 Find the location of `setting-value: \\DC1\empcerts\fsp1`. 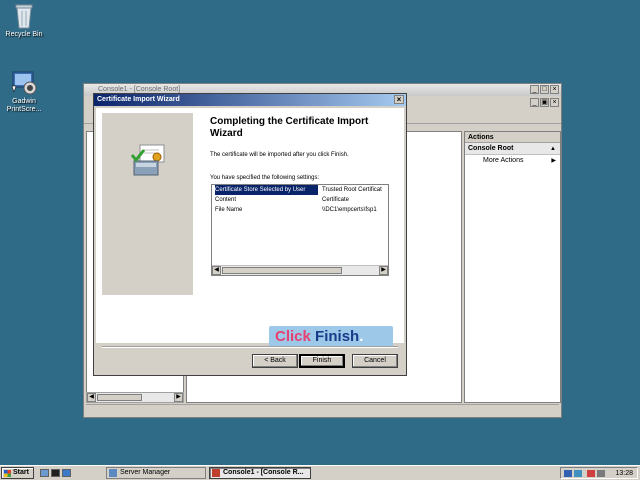

setting-value: \\DC1\empcerts\fsp1 is located at coordinates (349, 210).